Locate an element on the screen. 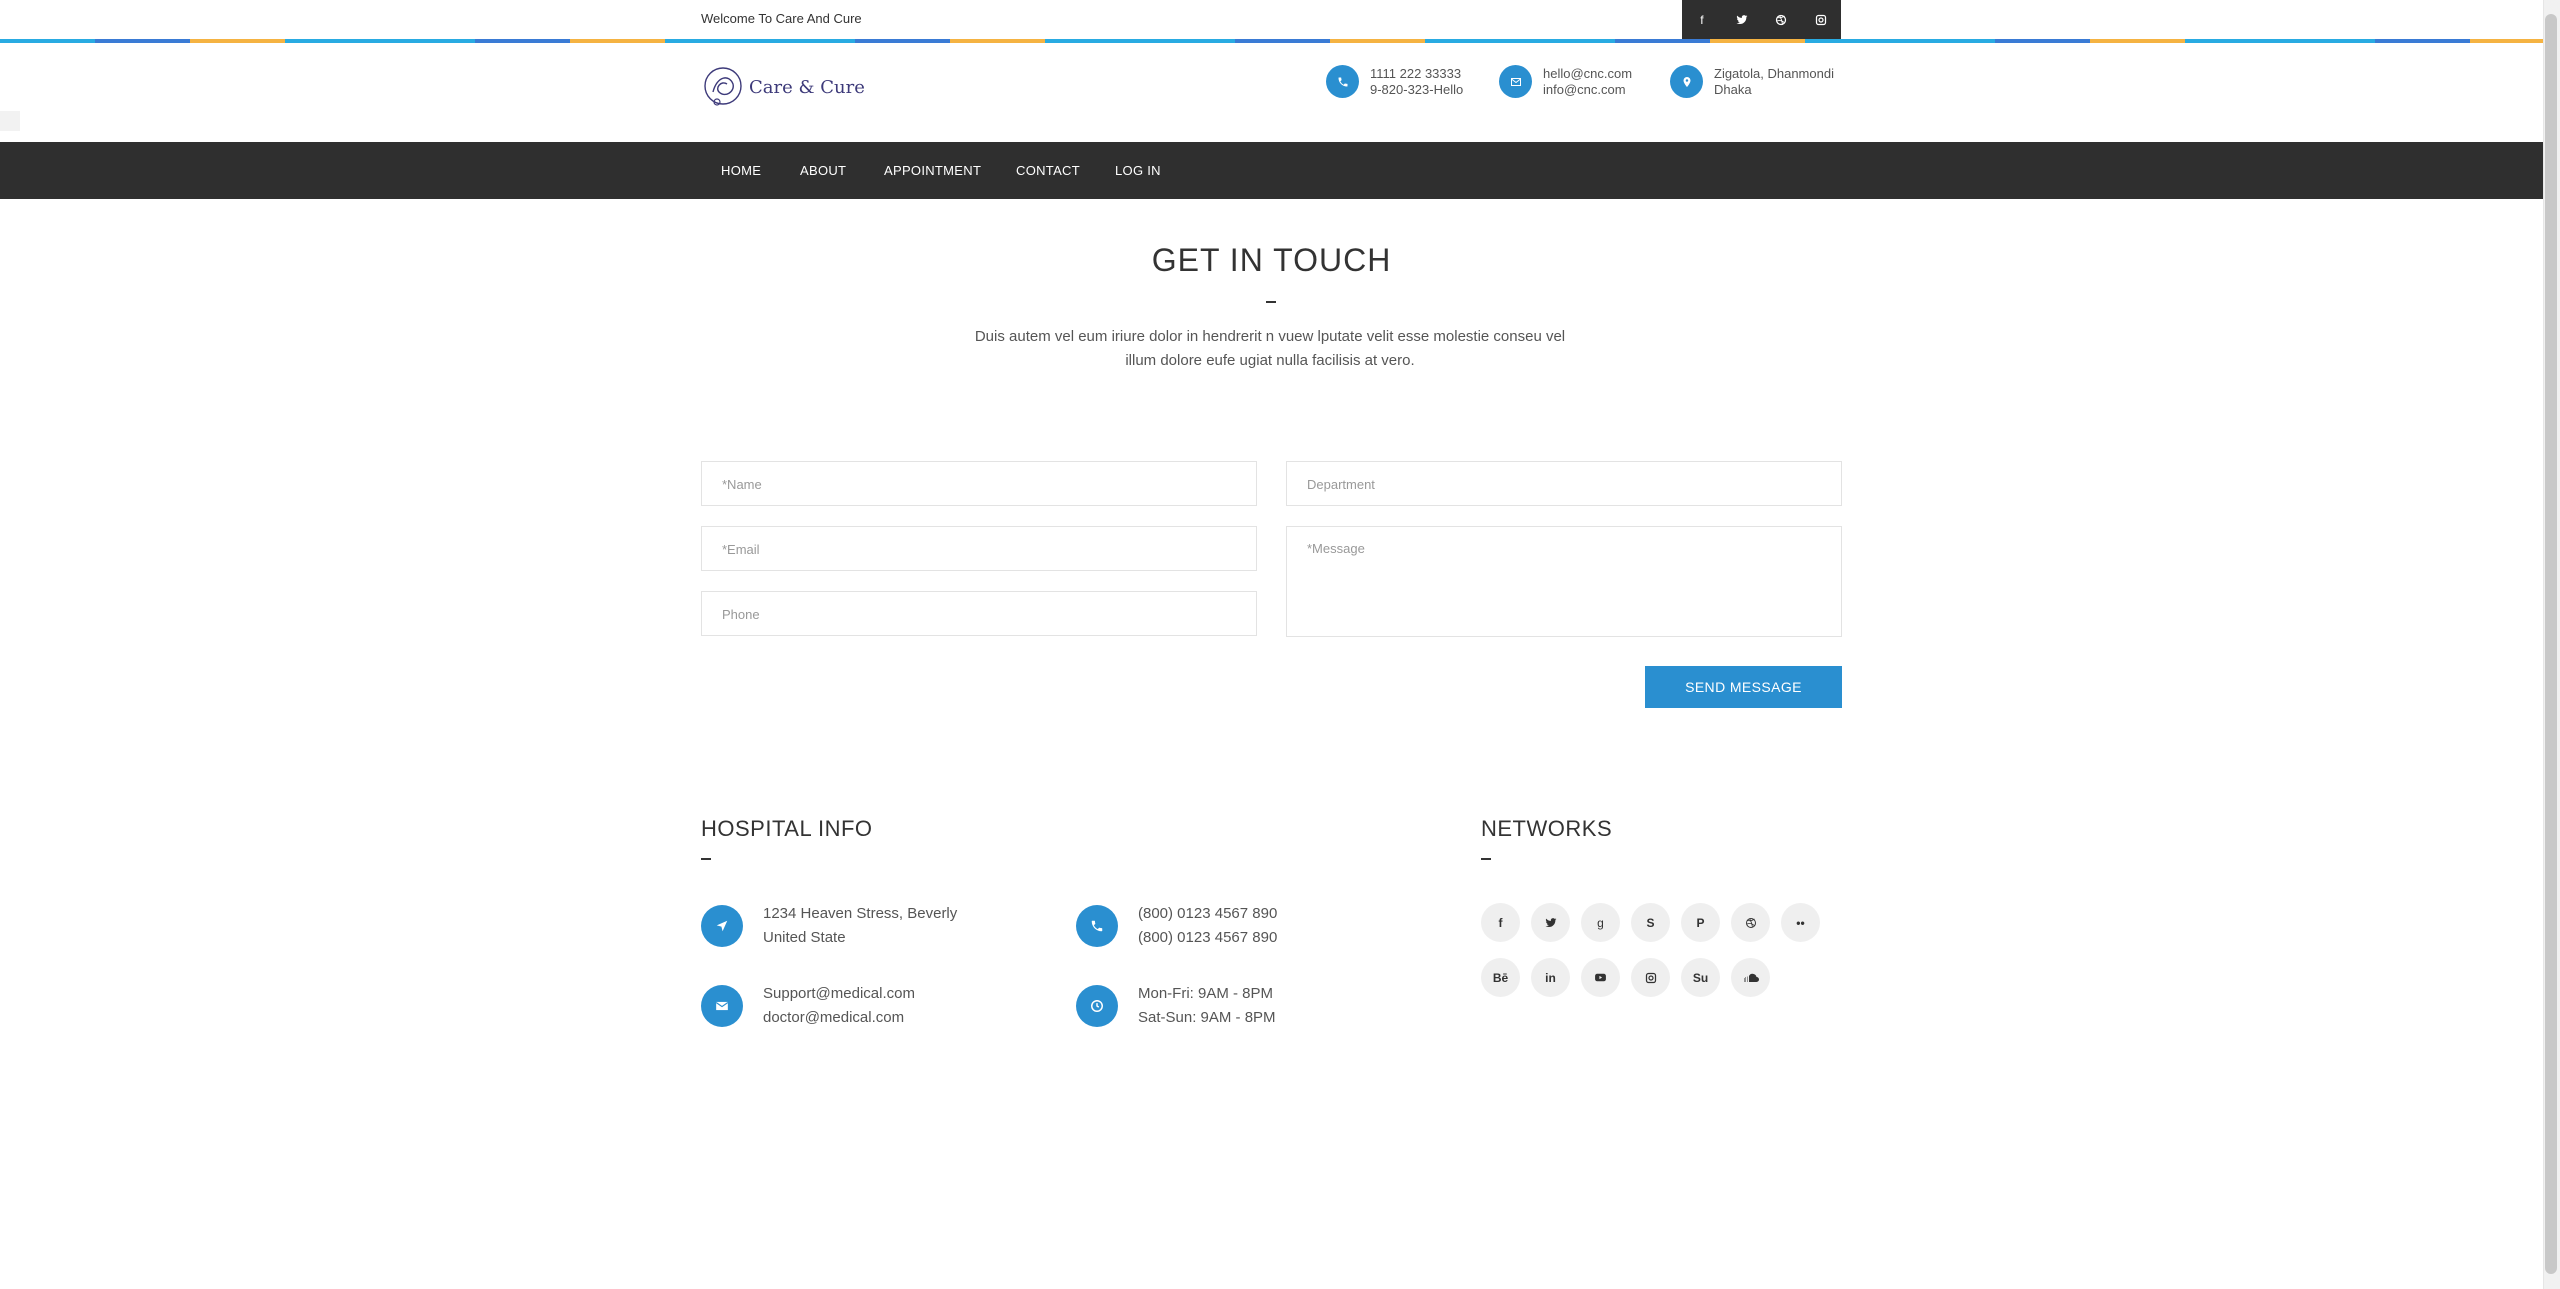 Image resolution: width=2560 pixels, height=1289 pixels. logo-text: Care & Cure is located at coordinates (807, 87).